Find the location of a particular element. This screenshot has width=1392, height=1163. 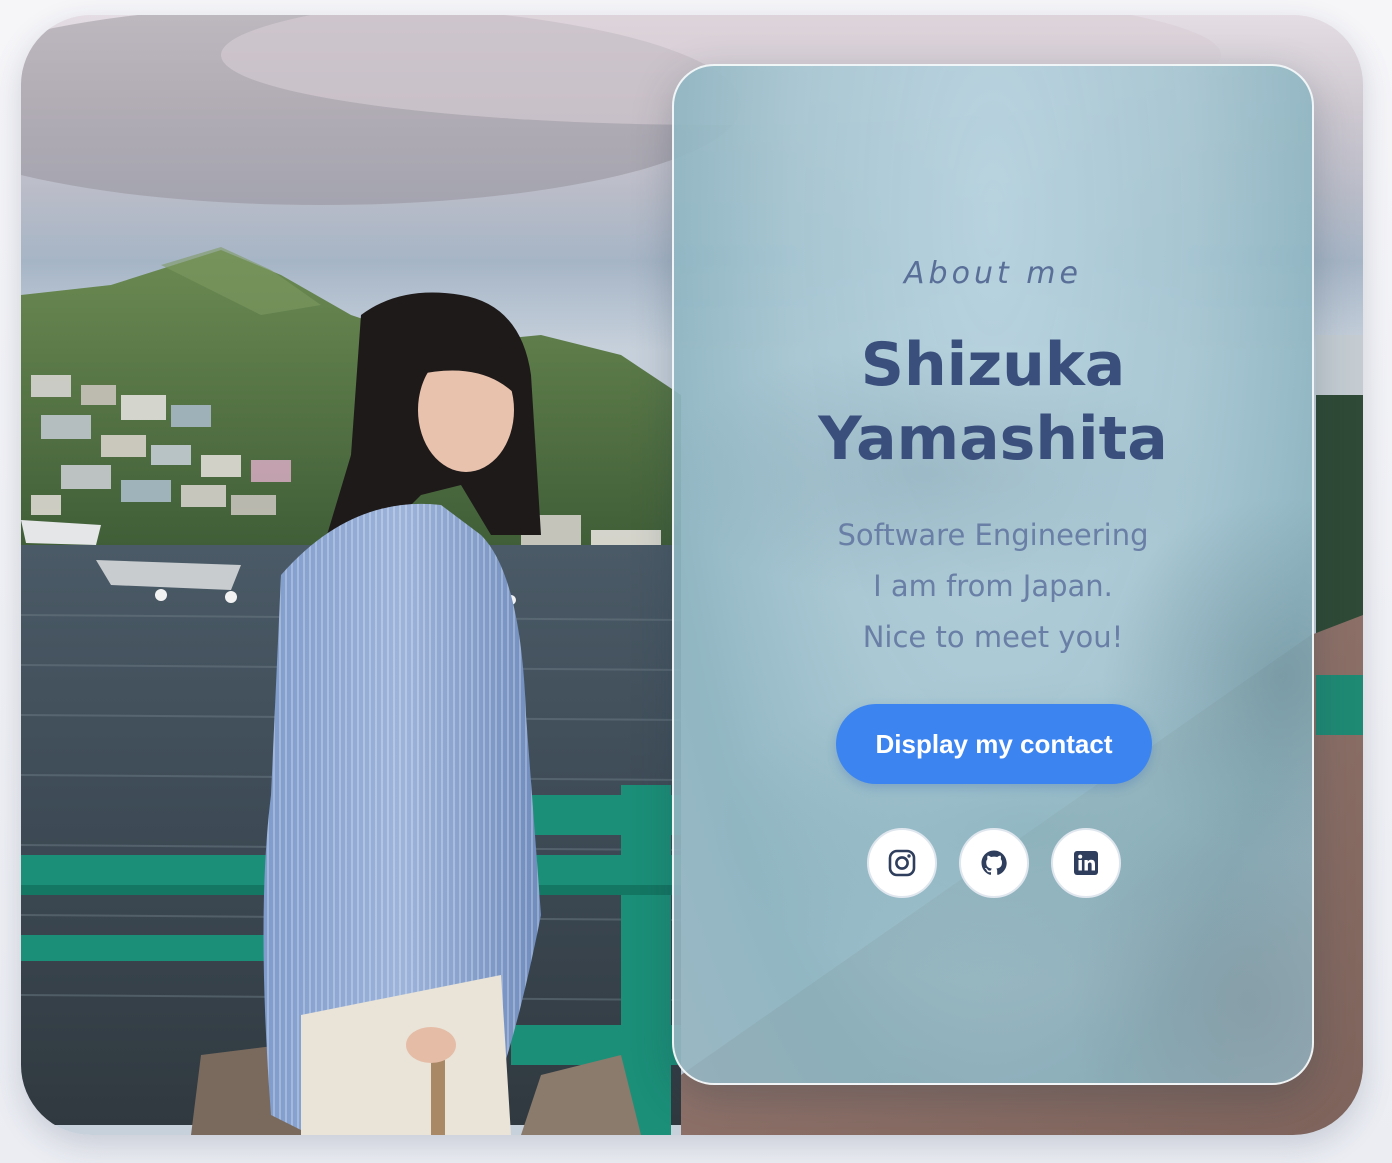

display-contact-button: Display my contact is located at coordinates (994, 744).